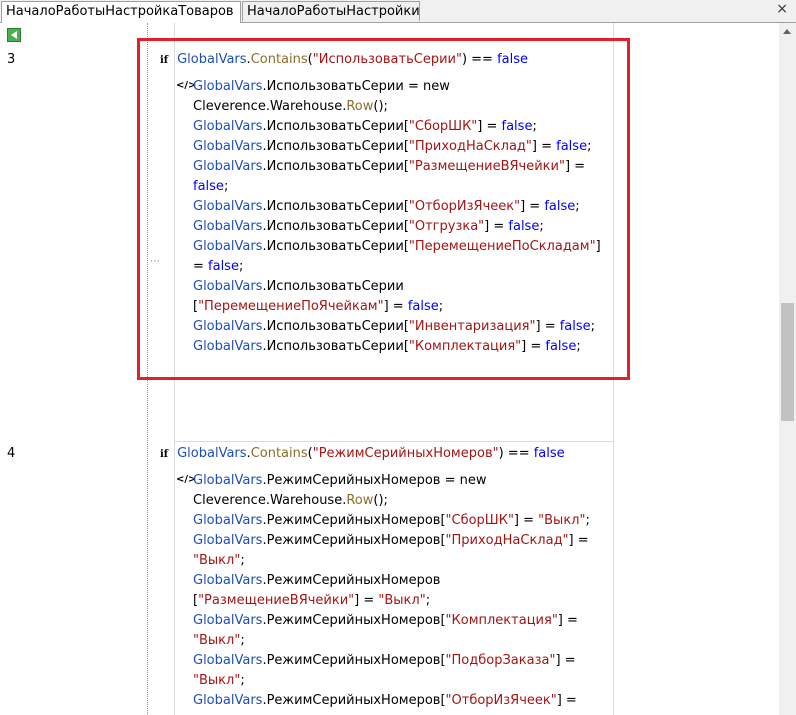 The width and height of the screenshot is (796, 715). Describe the element at coordinates (549, 453) in the screenshot. I see `cond-kw: false` at that location.